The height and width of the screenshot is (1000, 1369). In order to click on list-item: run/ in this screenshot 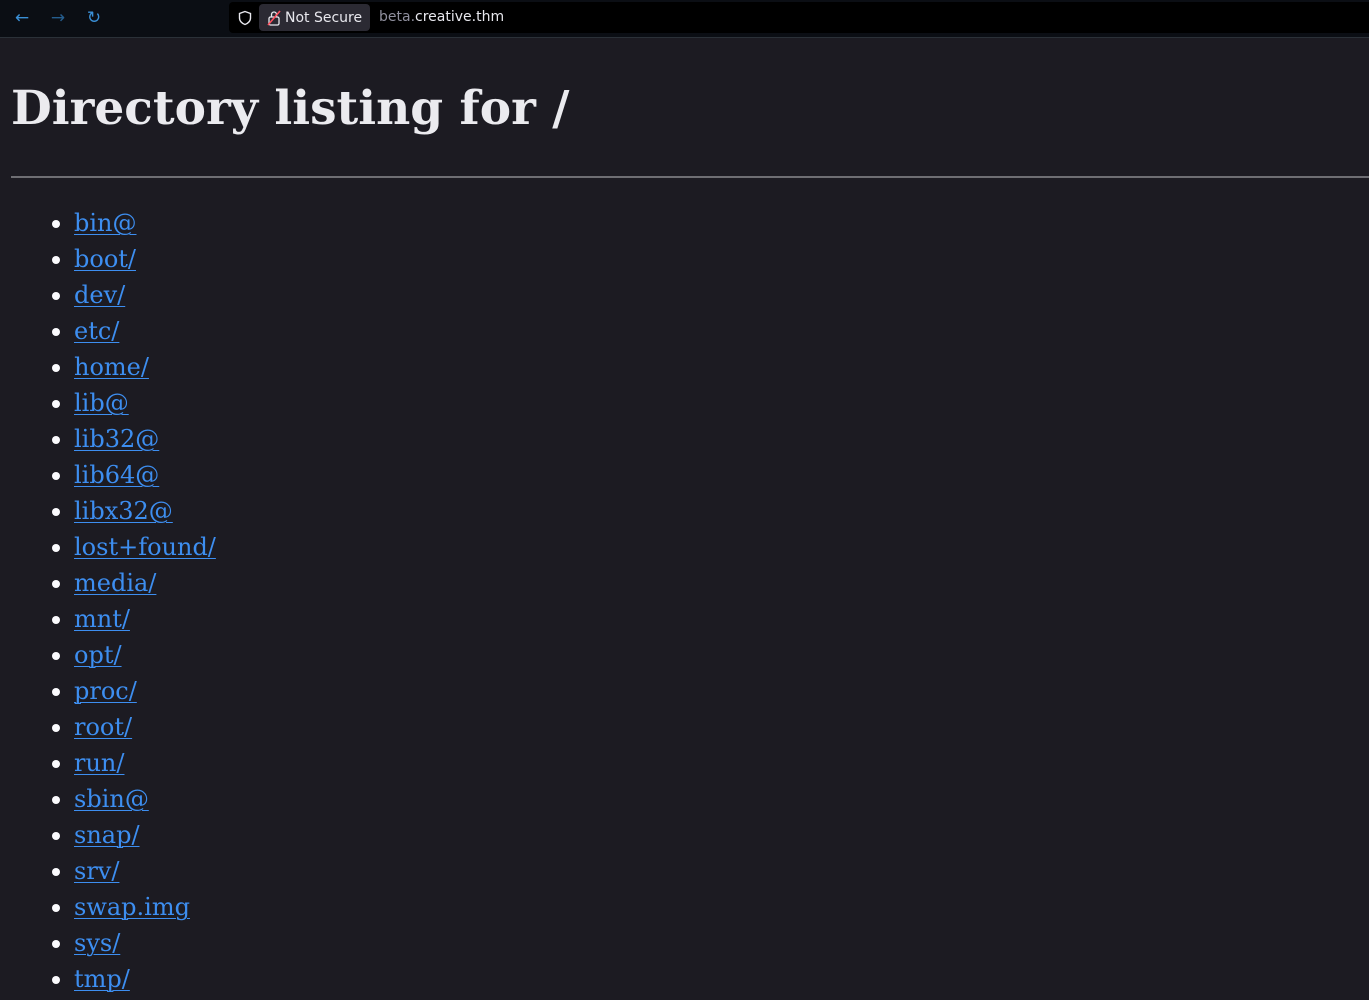, I will do `click(108, 763)`.